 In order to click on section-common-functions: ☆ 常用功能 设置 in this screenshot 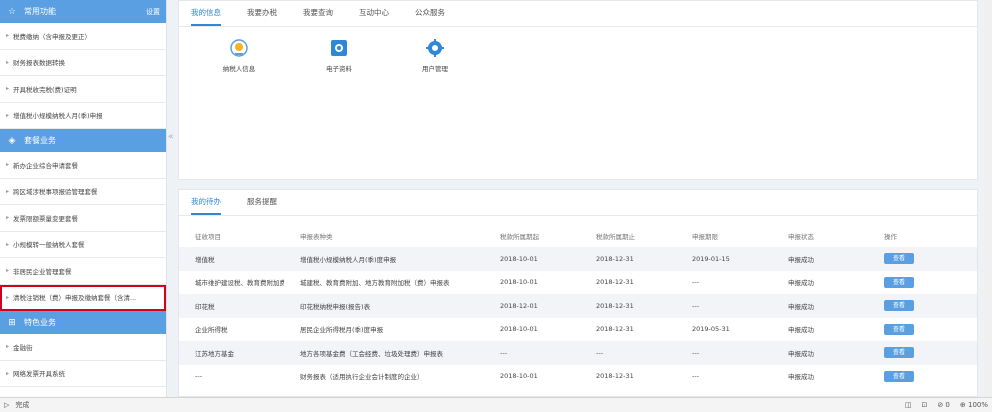, I will do `click(83, 11)`.